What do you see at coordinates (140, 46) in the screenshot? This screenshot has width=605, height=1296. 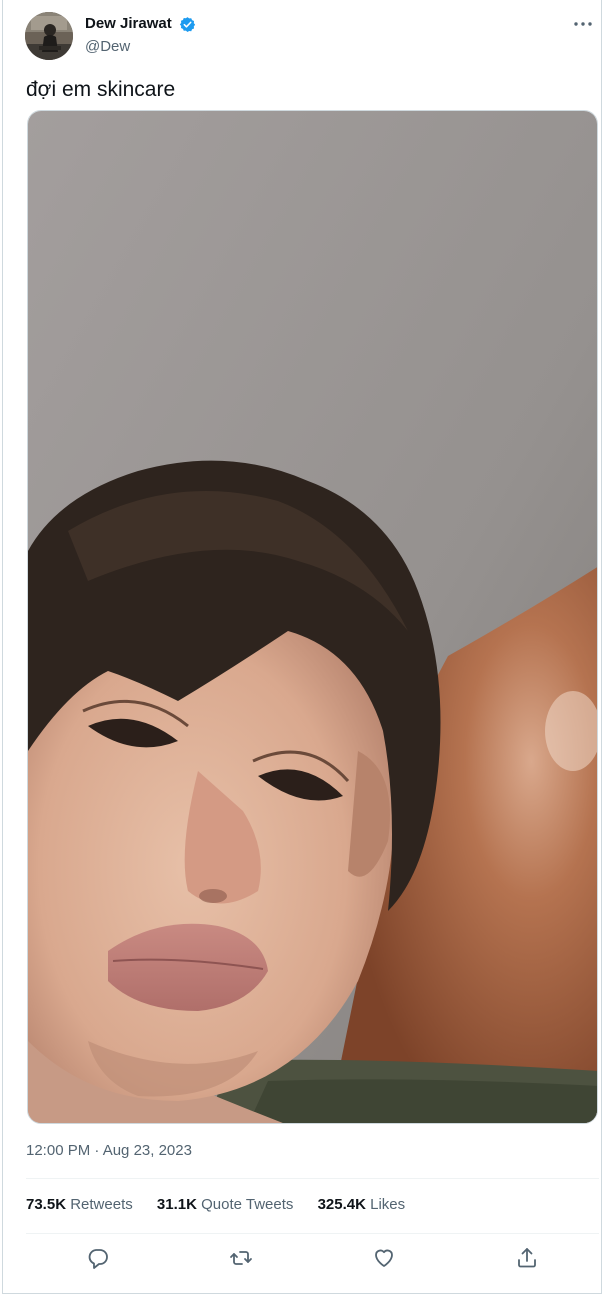 I see `handle: @Dew` at bounding box center [140, 46].